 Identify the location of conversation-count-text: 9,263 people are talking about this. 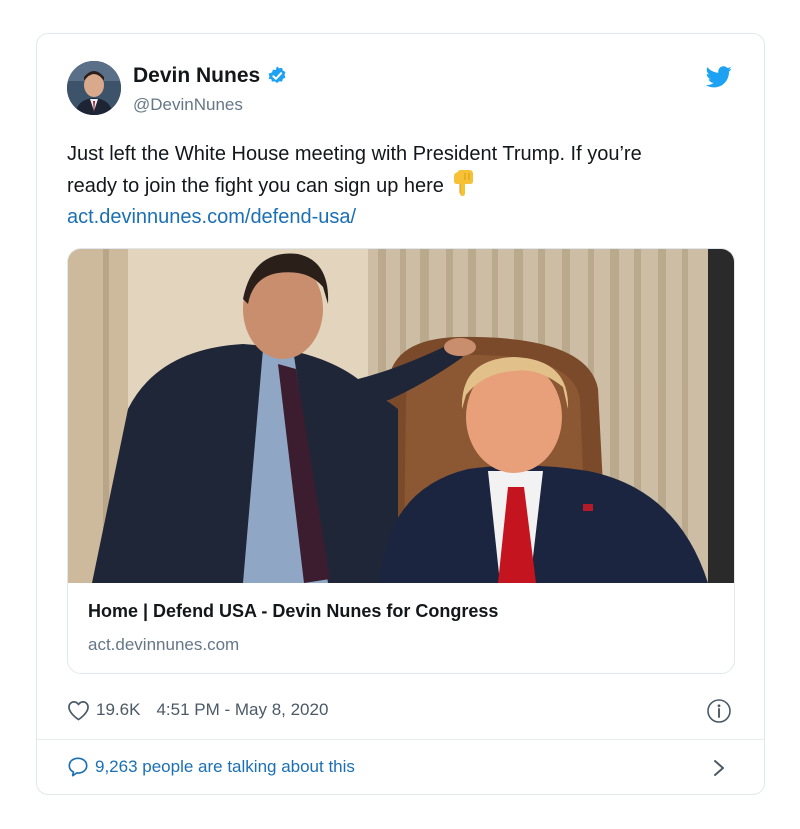
(225, 767).